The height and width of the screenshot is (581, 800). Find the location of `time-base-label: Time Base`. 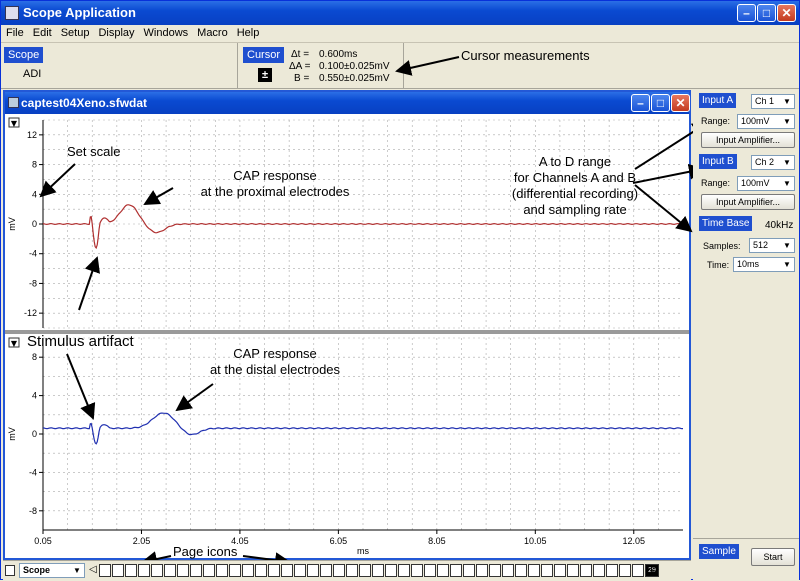

time-base-label: Time Base is located at coordinates (726, 223).